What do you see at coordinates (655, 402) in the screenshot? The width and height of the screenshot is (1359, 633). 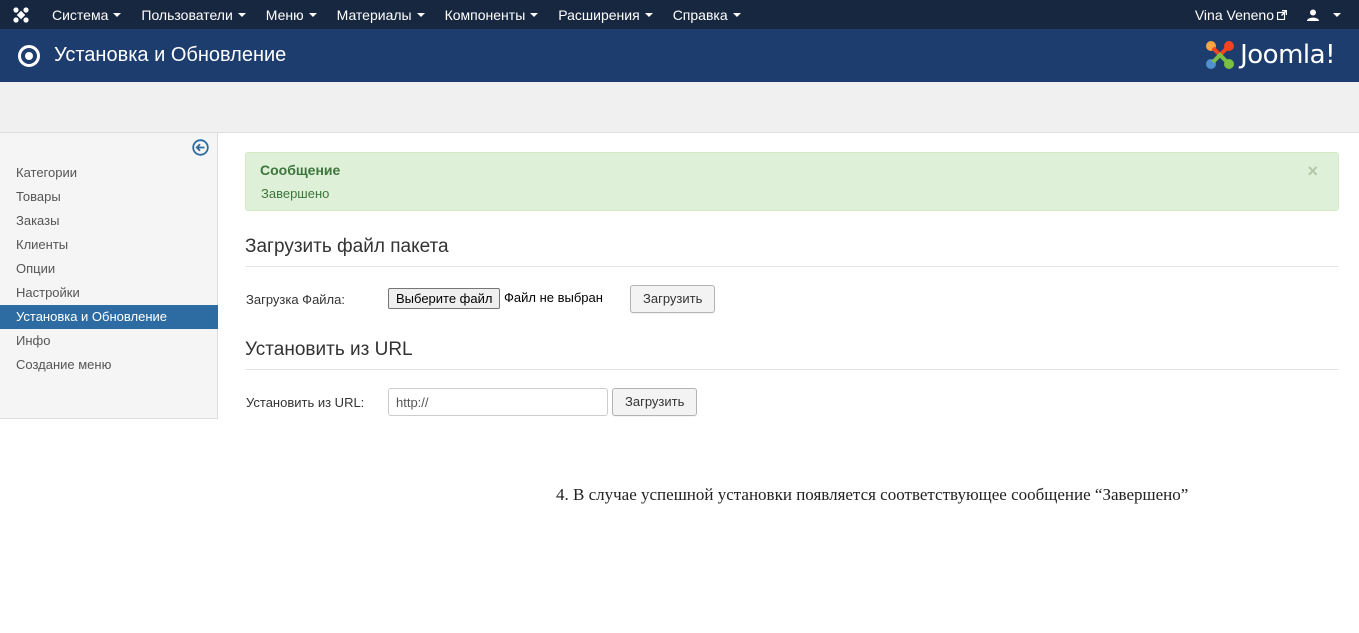 I see `install-url-button: Загрузить` at bounding box center [655, 402].